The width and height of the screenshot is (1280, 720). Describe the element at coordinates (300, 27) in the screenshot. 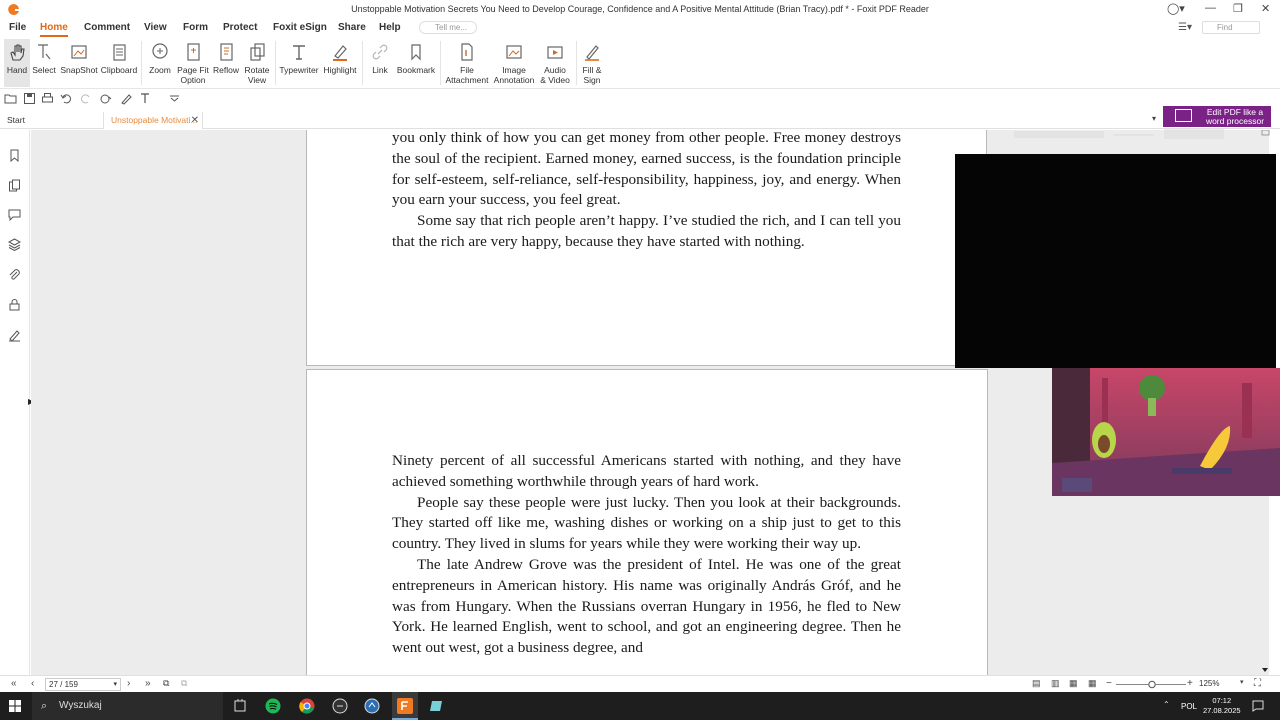

I see `menu-foxit-esign: Foxit eSign` at that location.